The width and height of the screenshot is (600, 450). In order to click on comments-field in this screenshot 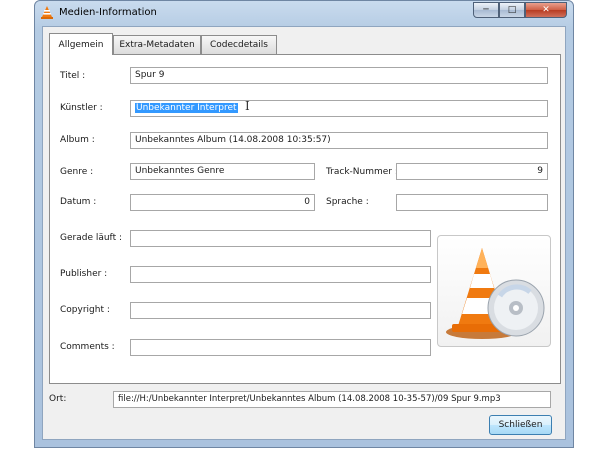, I will do `click(280, 347)`.